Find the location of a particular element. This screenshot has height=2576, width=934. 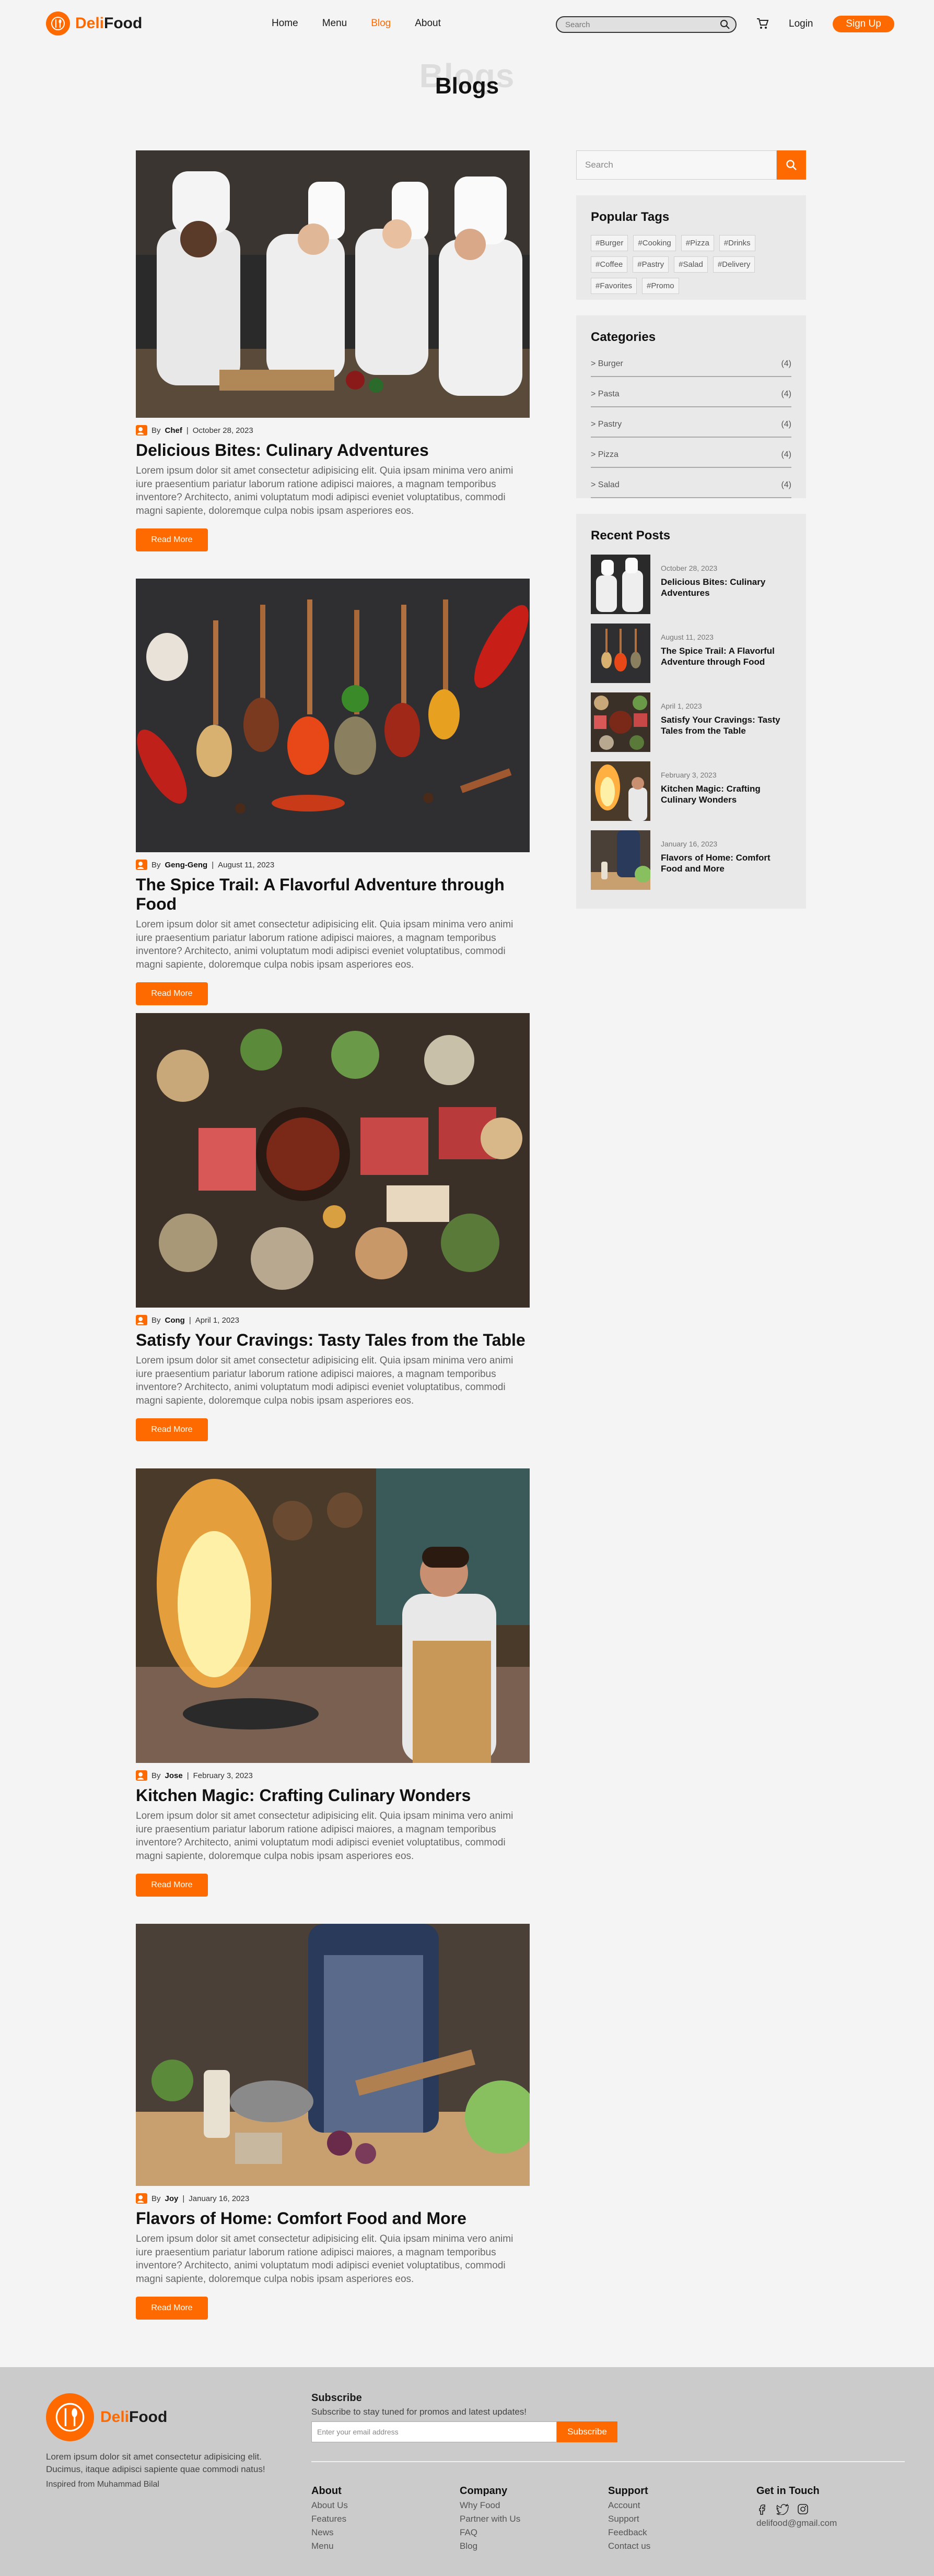

sidebar-search-button is located at coordinates (791, 165).